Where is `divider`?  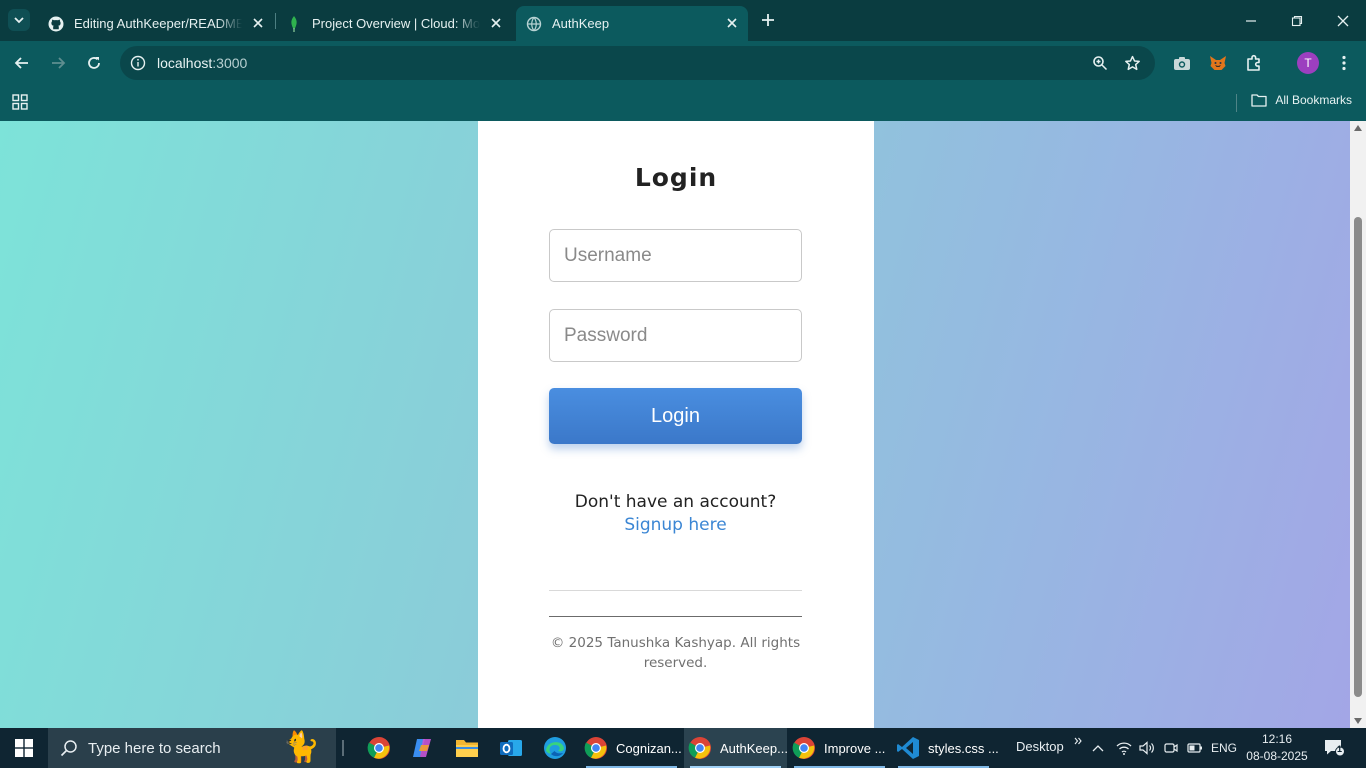
divider is located at coordinates (675, 590).